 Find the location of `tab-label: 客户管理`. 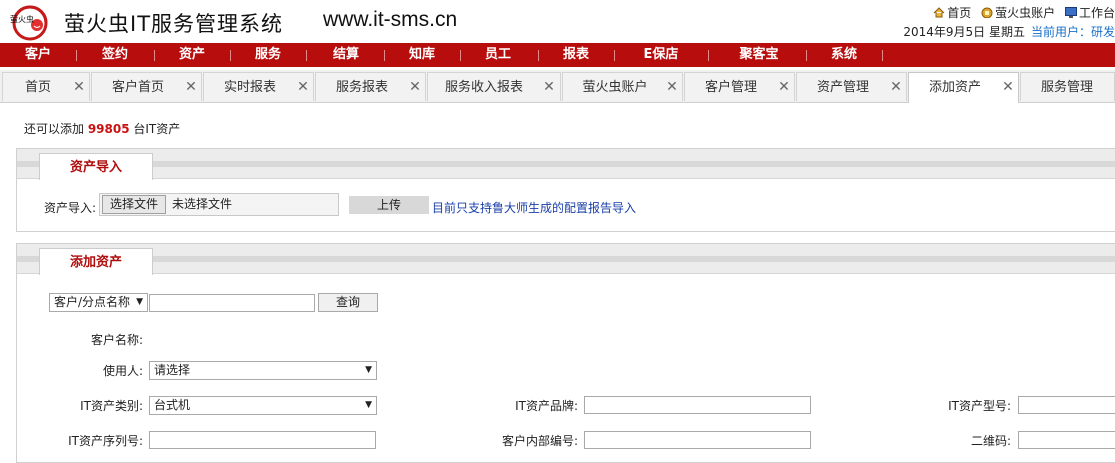

tab-label: 客户管理 is located at coordinates (730, 87).